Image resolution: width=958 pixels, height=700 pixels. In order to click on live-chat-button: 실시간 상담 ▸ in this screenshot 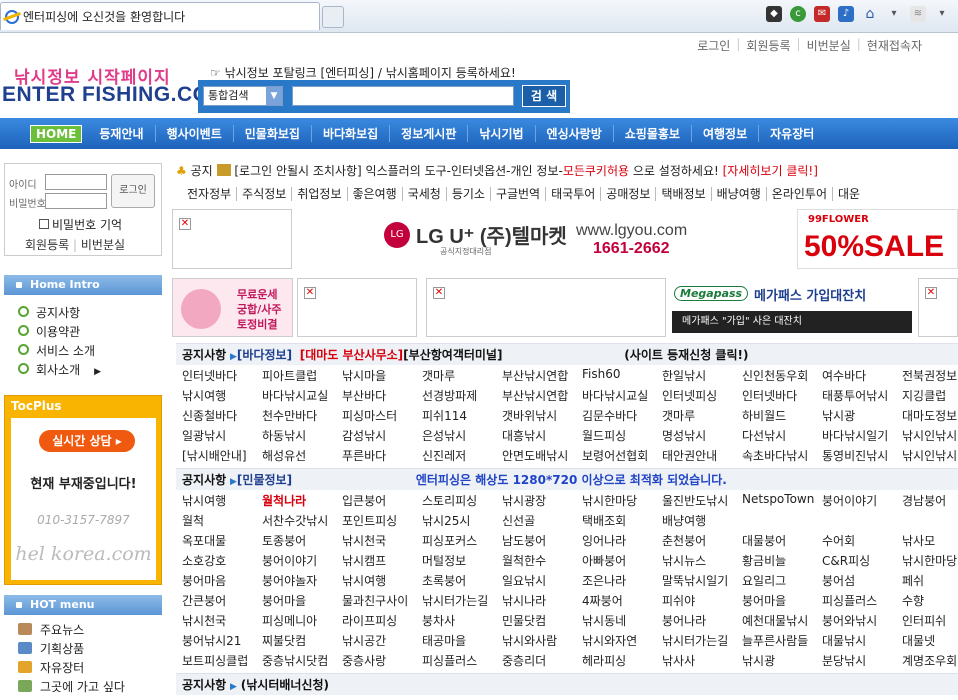, I will do `click(87, 441)`.